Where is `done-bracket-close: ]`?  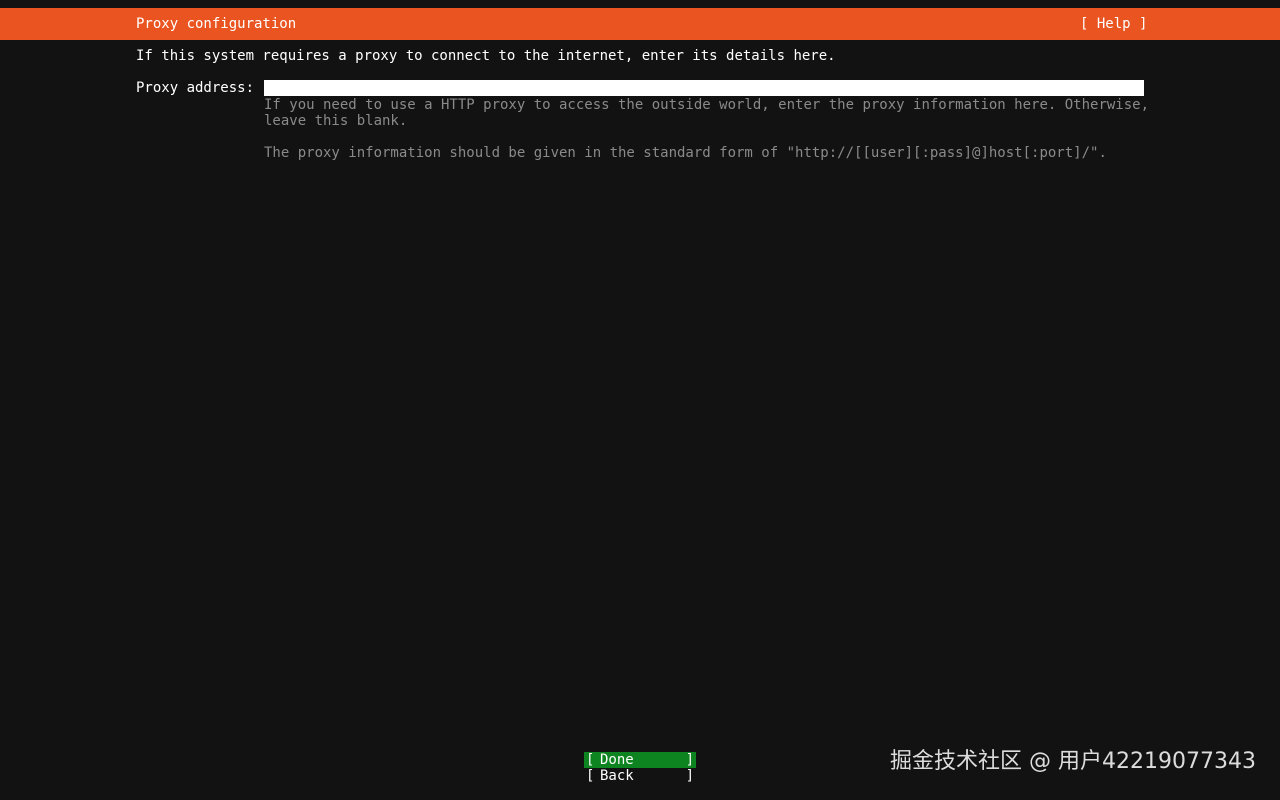
done-bracket-close: ] is located at coordinates (689, 760).